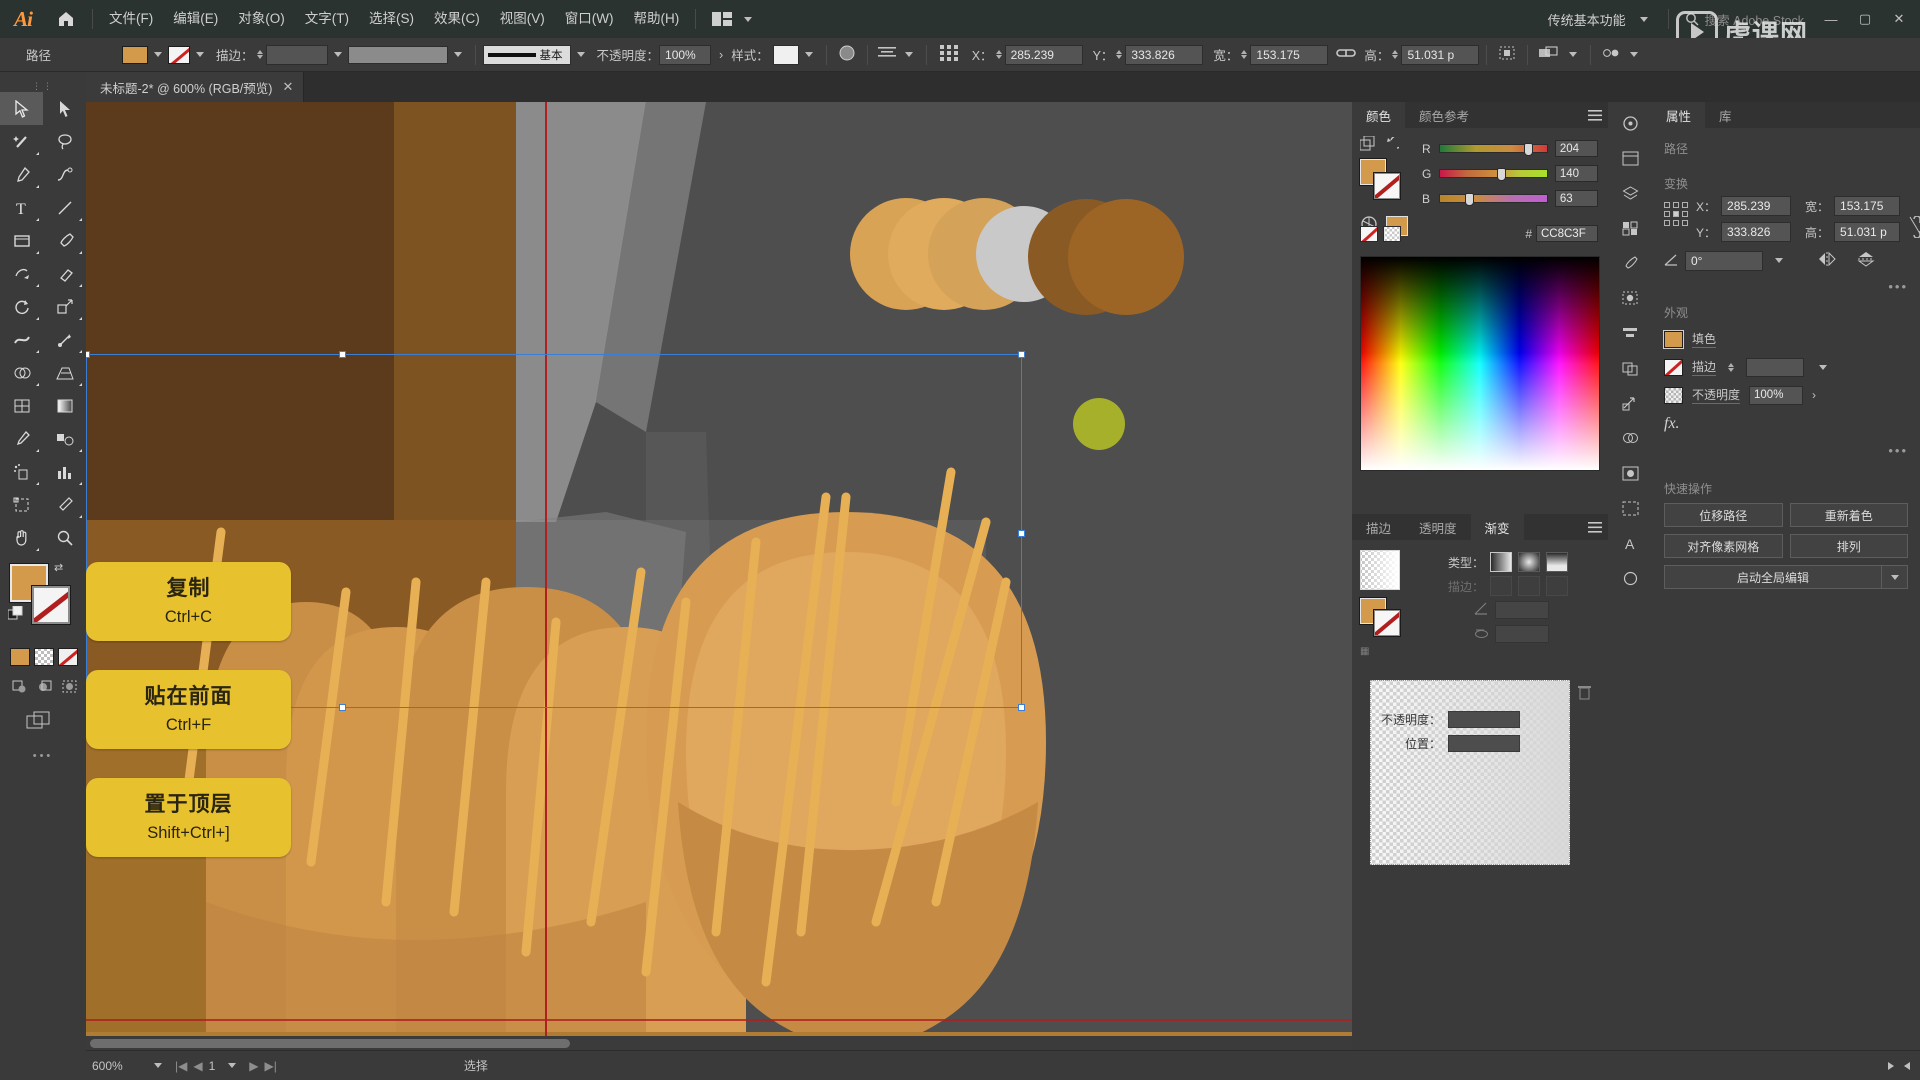 The image size is (1920, 1080). Describe the element at coordinates (64, 438) in the screenshot. I see `blend-tool` at that location.